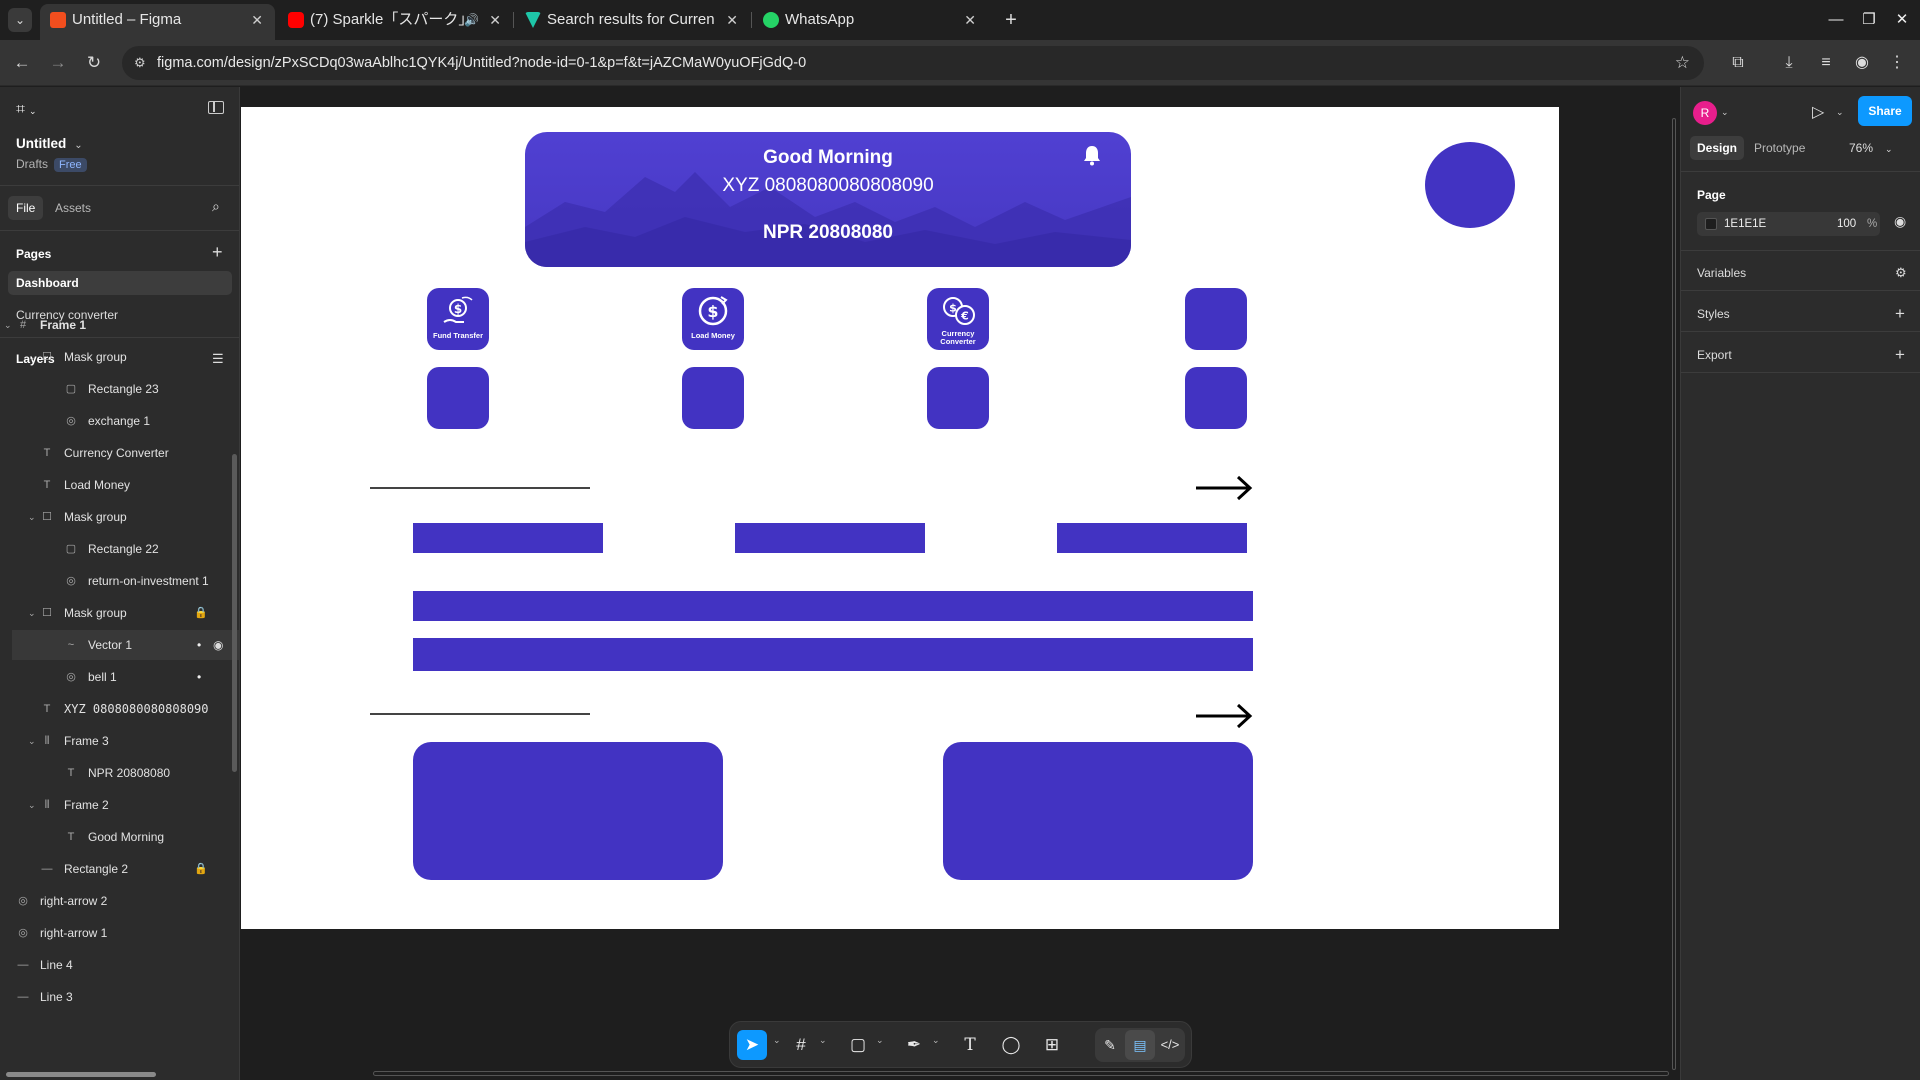 This screenshot has height=1080, width=1920. Describe the element at coordinates (119, 773) in the screenshot. I see `layer-row: T NPR 20808080` at that location.